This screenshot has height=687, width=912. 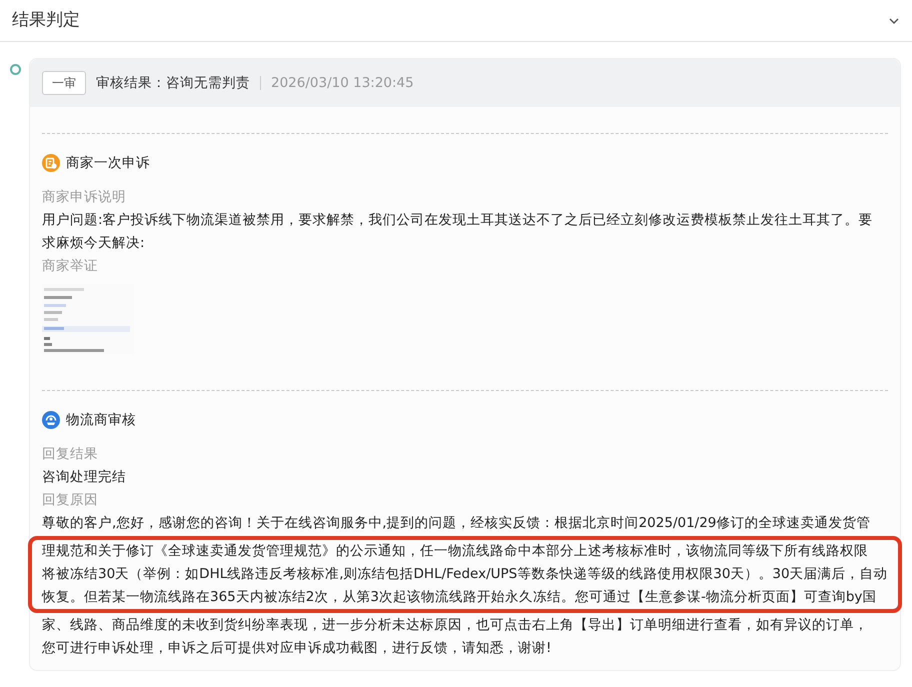 I want to click on text-line: 咨询处理完结, so click(x=84, y=477).